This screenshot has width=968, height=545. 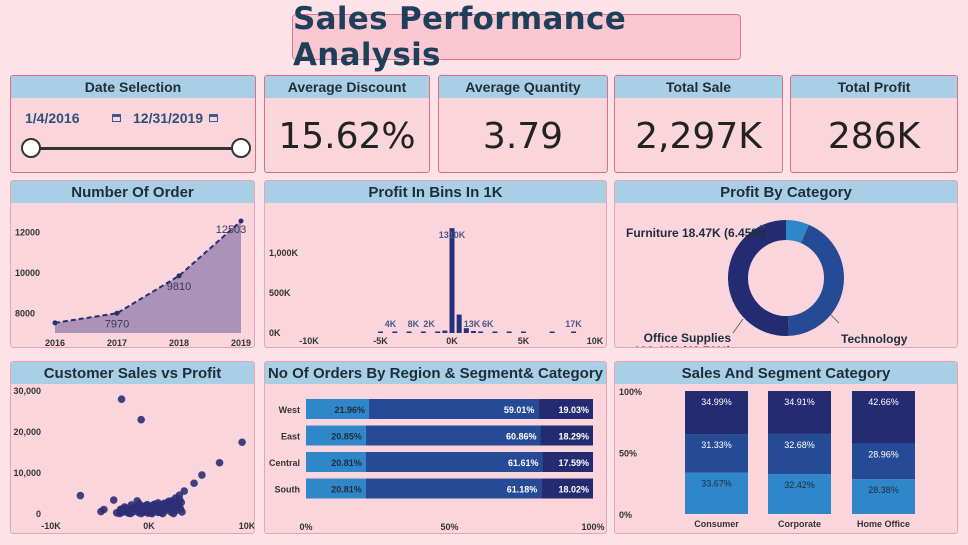 What do you see at coordinates (288, 490) in the screenshot?
I see `region-label: South` at bounding box center [288, 490].